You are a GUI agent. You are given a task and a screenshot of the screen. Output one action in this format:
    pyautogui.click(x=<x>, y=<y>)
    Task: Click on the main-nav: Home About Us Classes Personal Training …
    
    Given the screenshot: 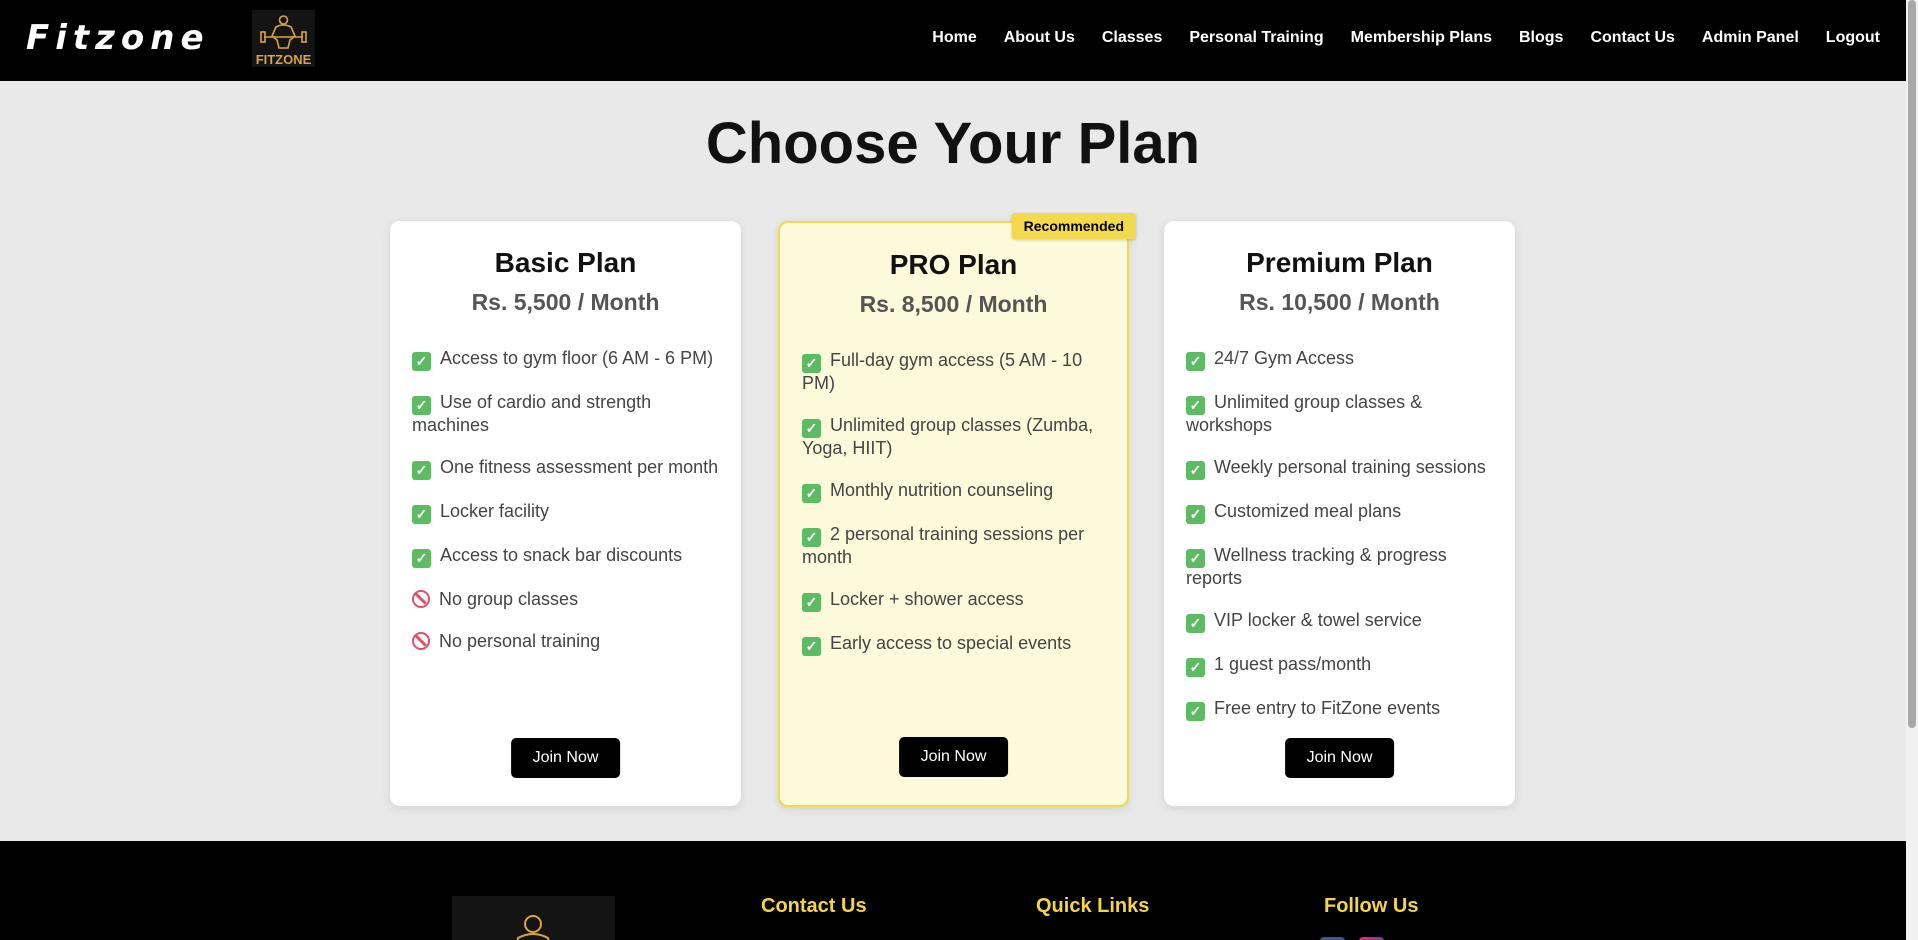 What is the action you would take?
    pyautogui.click(x=1406, y=38)
    